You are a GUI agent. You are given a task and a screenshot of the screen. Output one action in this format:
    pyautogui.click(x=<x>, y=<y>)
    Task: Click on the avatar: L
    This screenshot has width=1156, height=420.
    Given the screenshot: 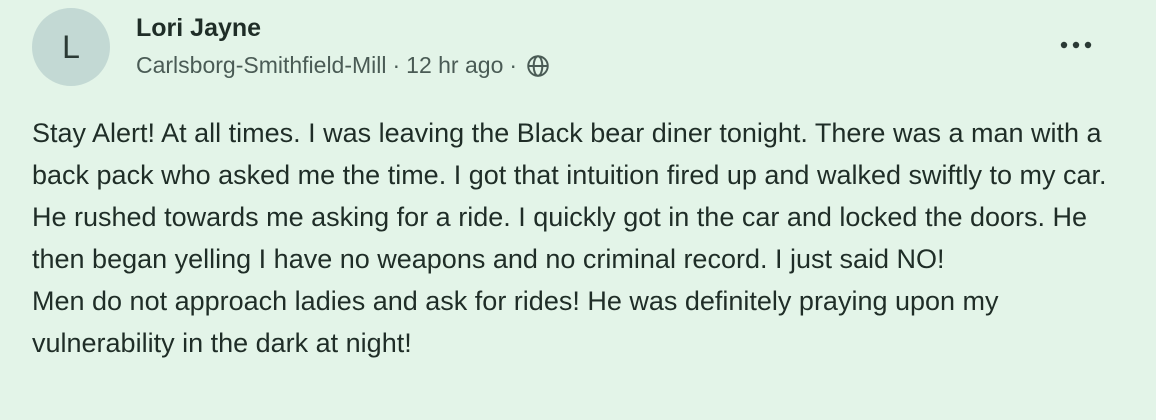 What is the action you would take?
    pyautogui.click(x=71, y=47)
    